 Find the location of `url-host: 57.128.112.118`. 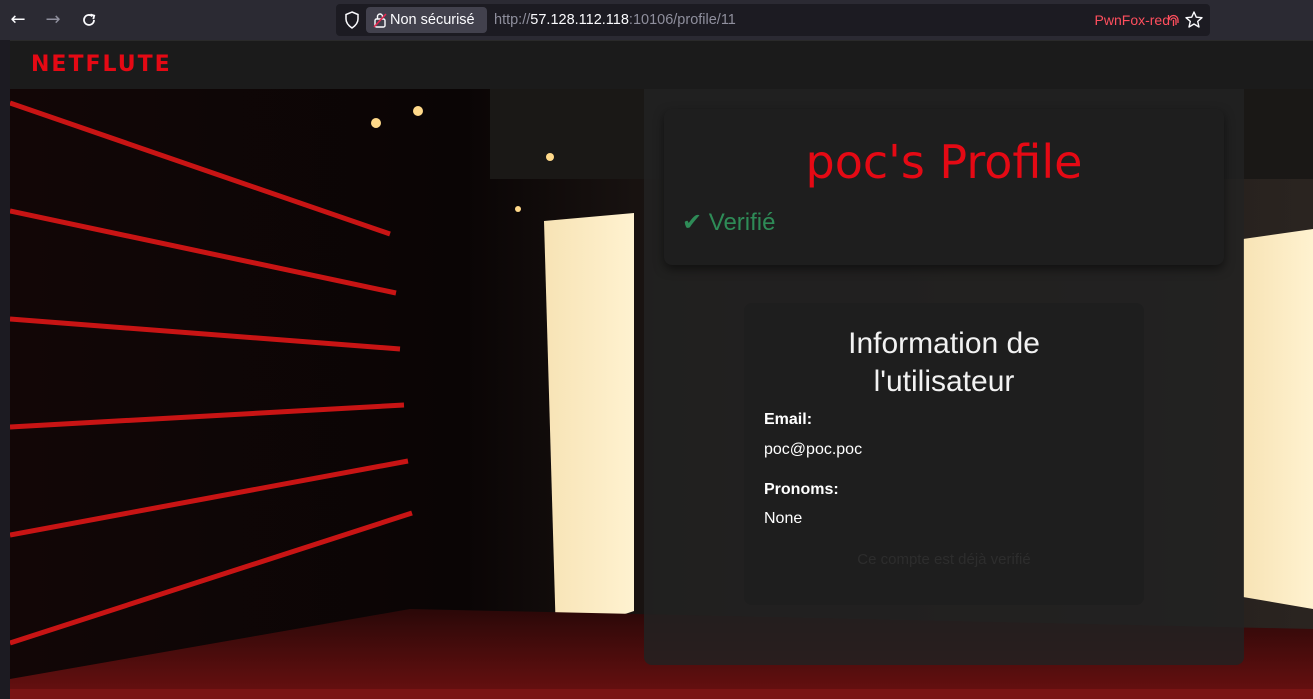

url-host: 57.128.112.118 is located at coordinates (579, 20).